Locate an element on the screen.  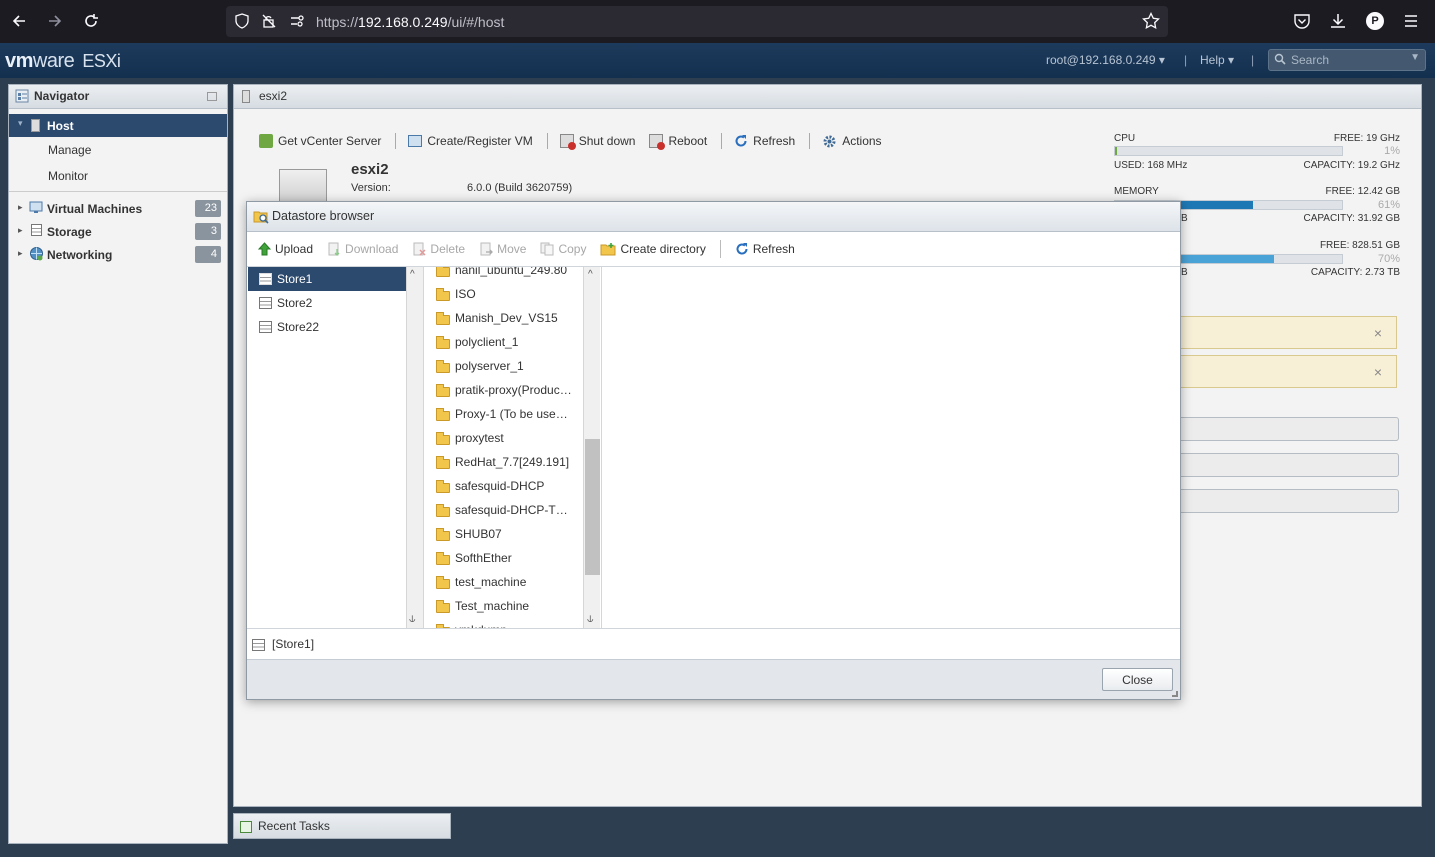
folder-name: polyclient_1 is located at coordinates (487, 342).